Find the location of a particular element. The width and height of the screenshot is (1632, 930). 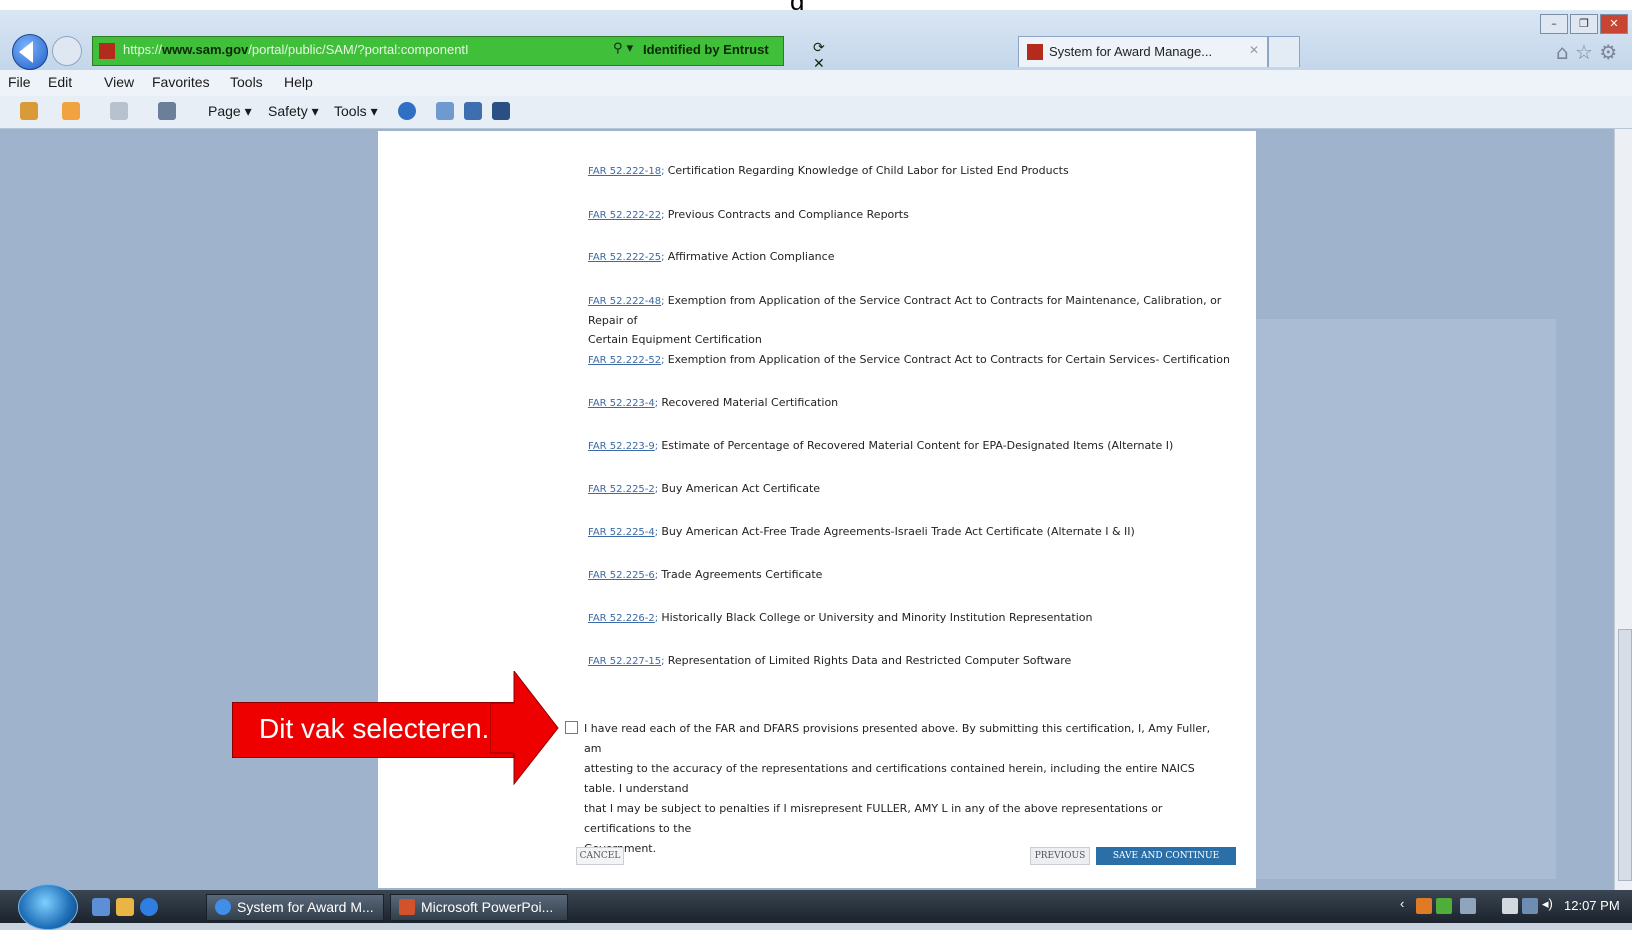

window-controls: – ❐ ✕ is located at coordinates (1586, 23).